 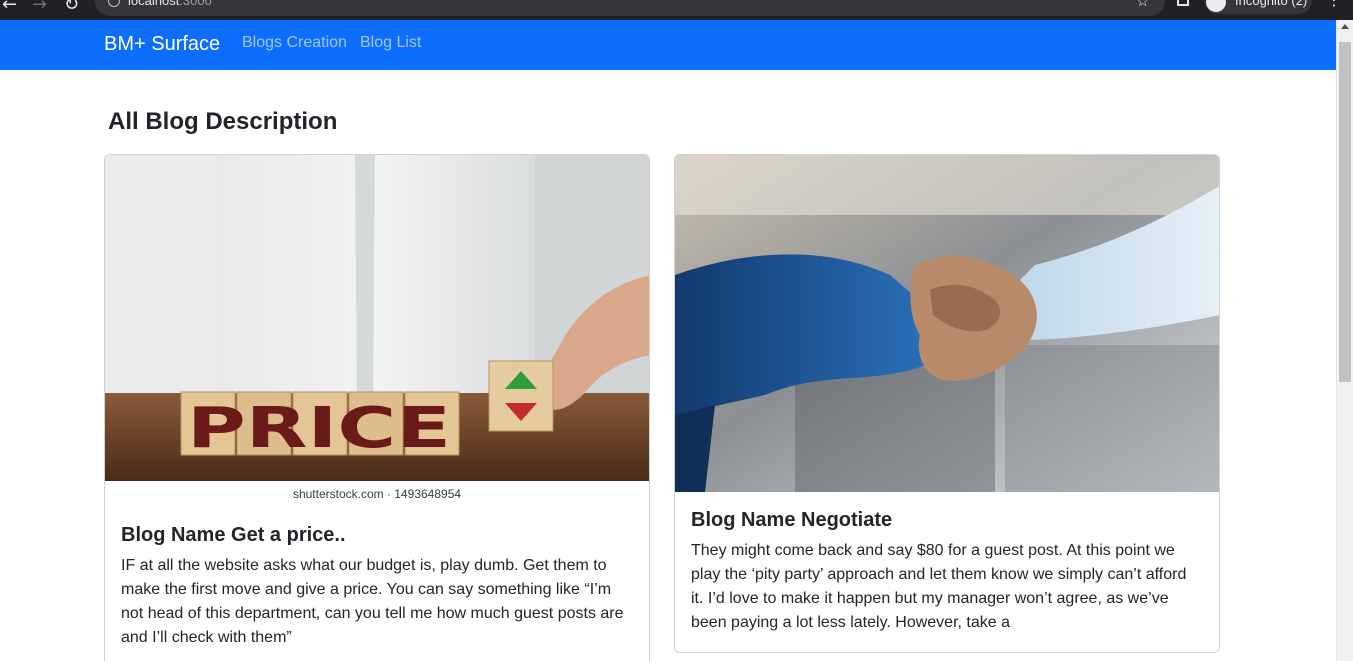 What do you see at coordinates (39, 7) in the screenshot?
I see `forward-arrow-icon: →` at bounding box center [39, 7].